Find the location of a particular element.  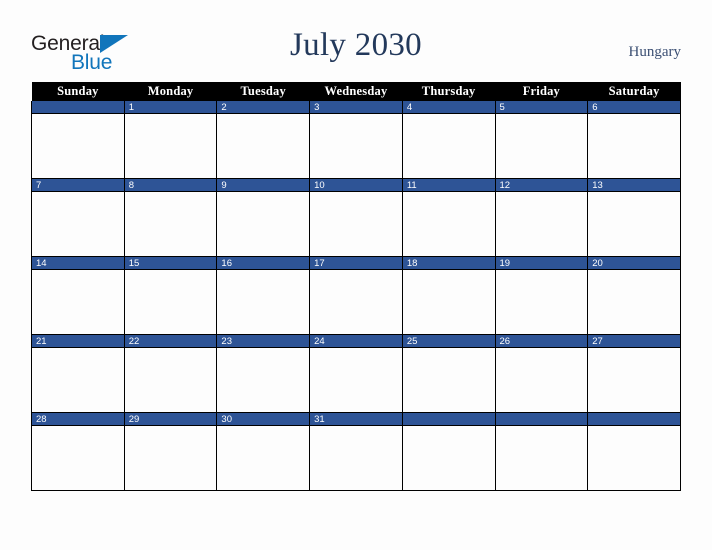

calendar-day-number: 28 is located at coordinates (78, 419).